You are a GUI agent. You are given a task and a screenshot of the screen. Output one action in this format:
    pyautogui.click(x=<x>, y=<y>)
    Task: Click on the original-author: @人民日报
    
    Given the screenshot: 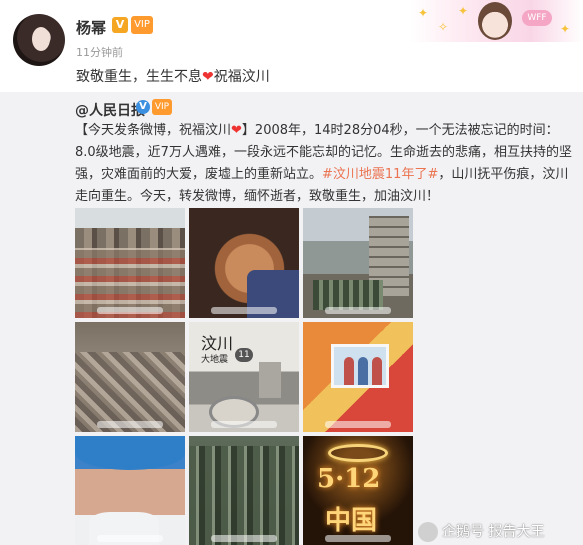 What is the action you would take?
    pyautogui.click(x=110, y=110)
    